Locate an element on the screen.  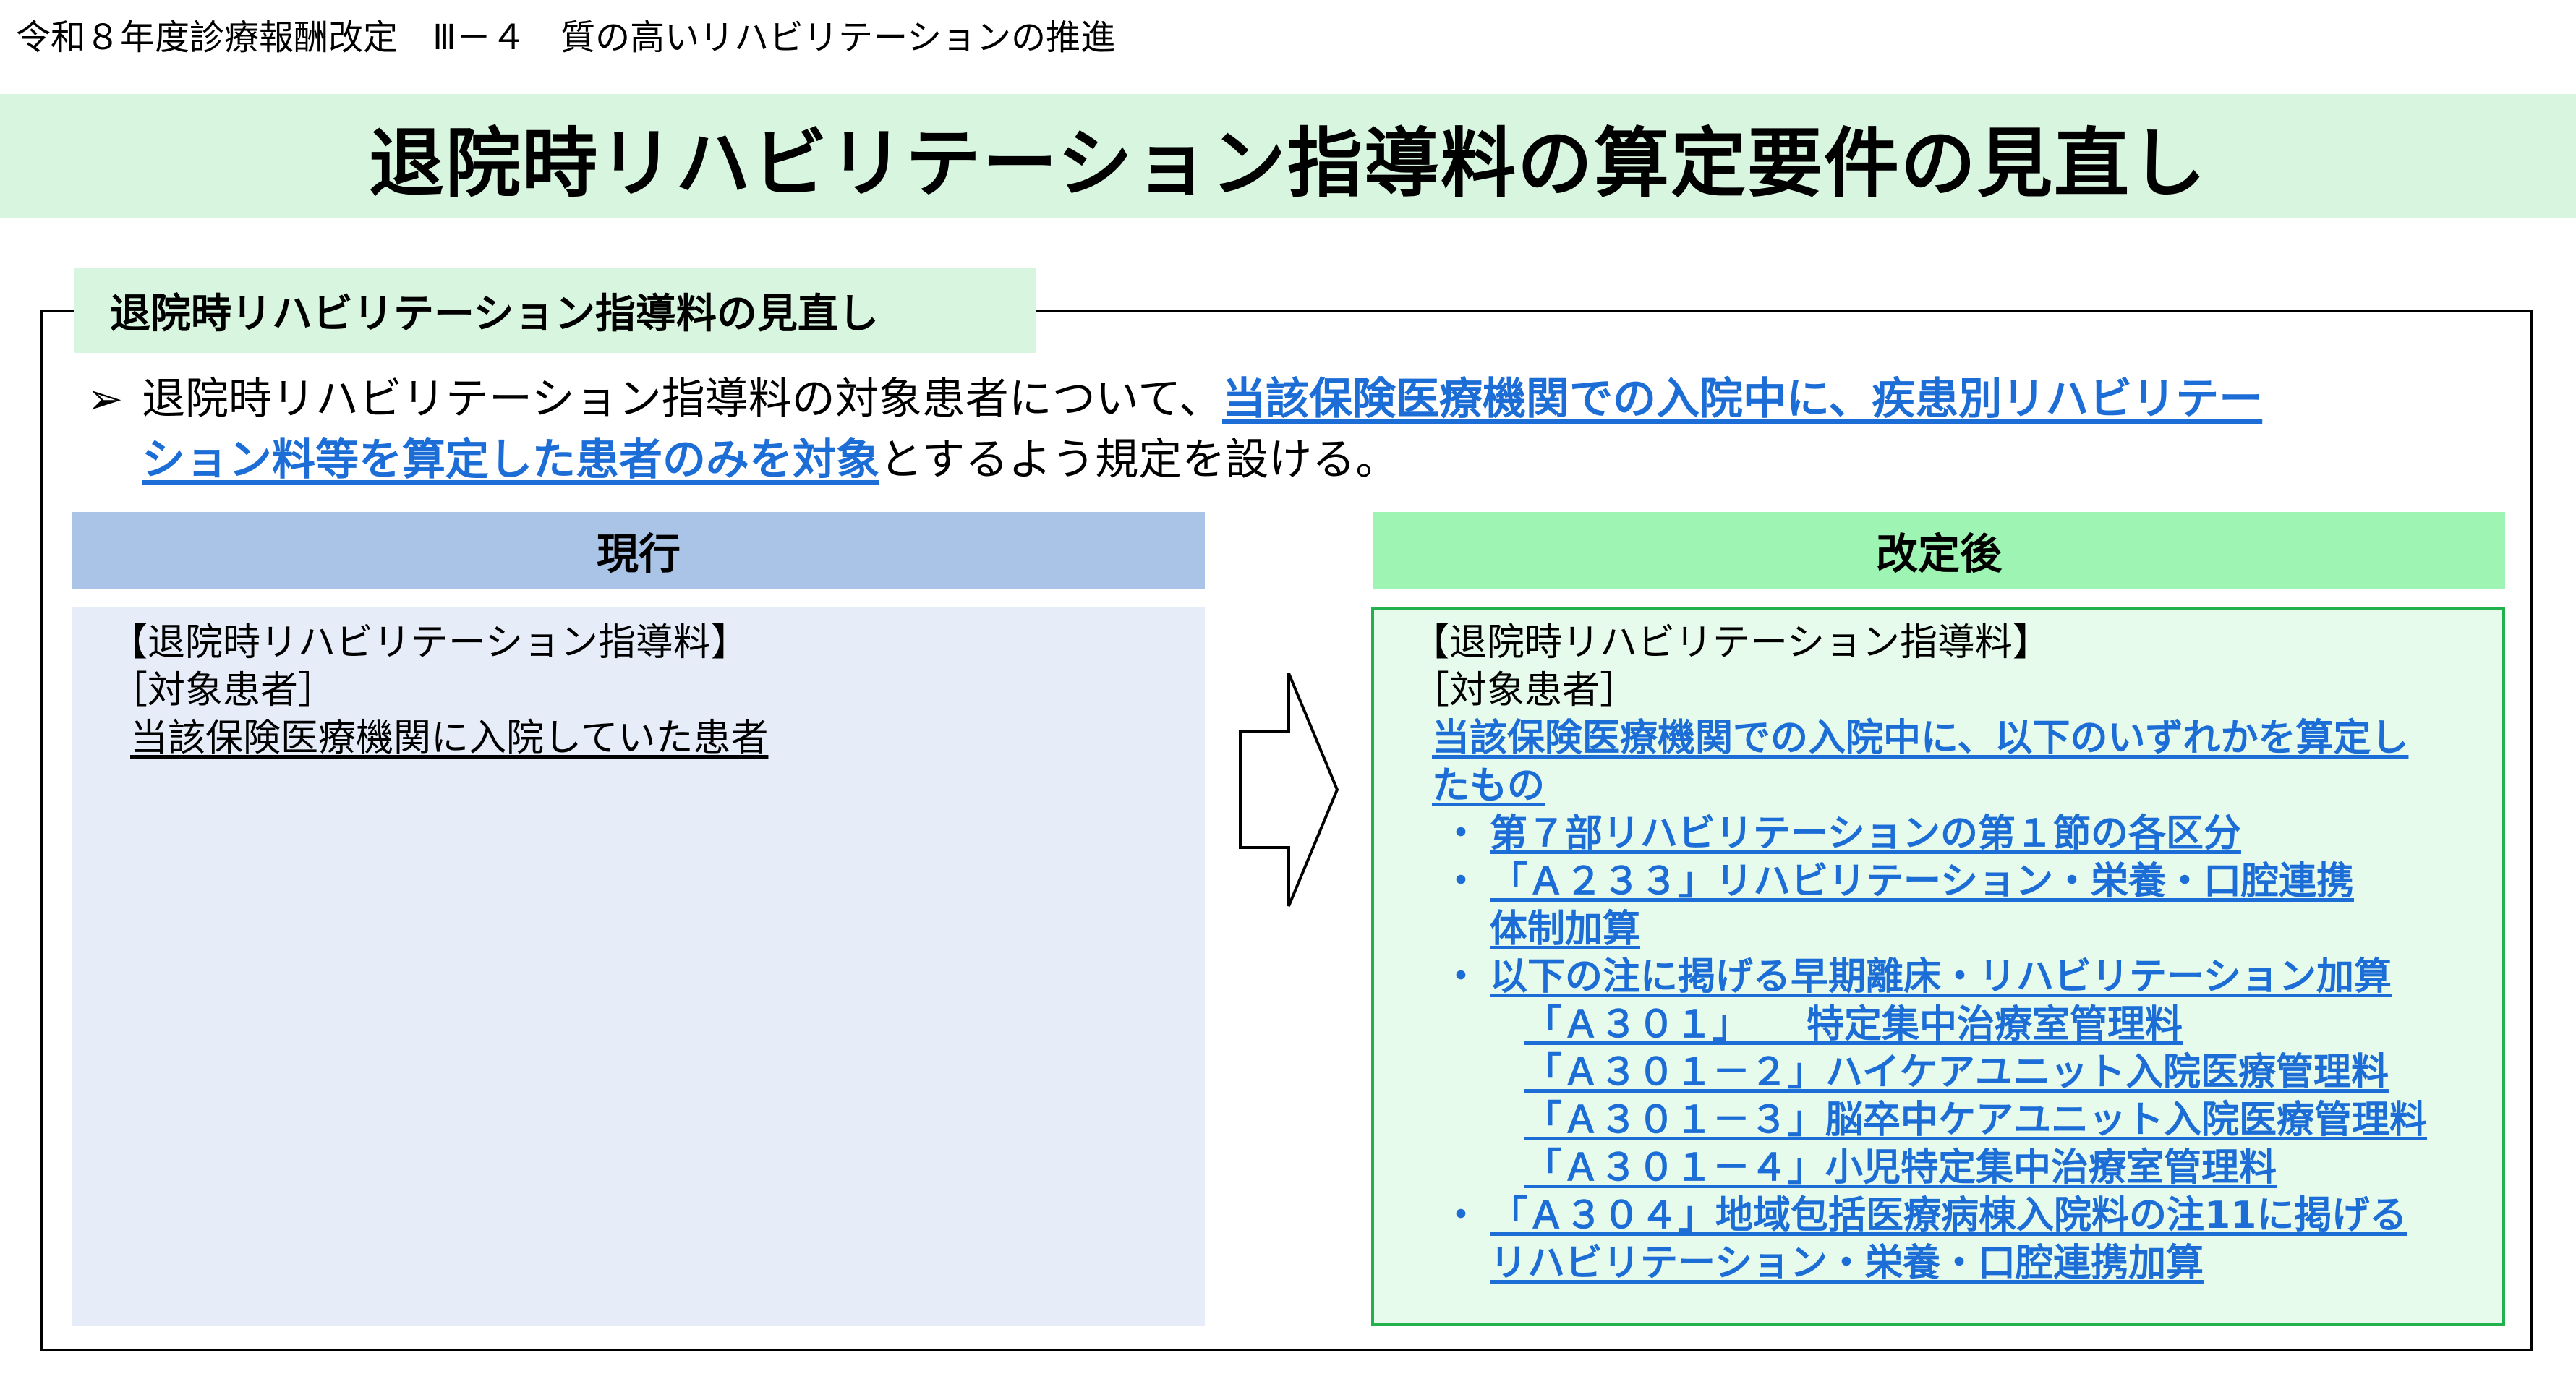
current-line-3: 当該保険医療機関に入院していた患者 is located at coordinates (657, 738).